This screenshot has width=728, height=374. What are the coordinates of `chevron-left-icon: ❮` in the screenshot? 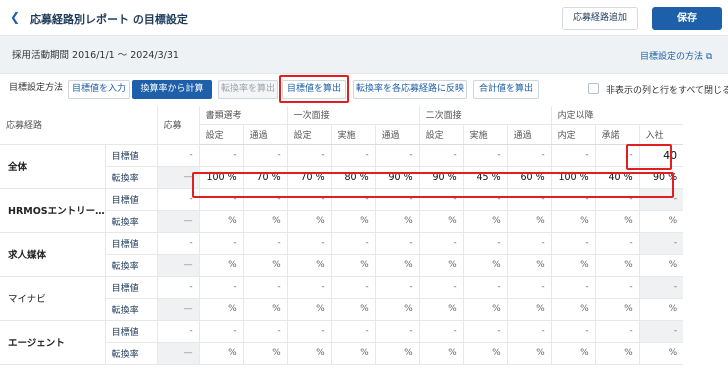 It's located at (15, 17).